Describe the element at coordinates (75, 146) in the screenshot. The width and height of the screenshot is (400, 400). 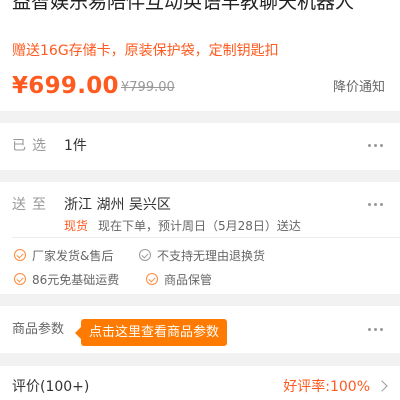
I see `selected-value: 1件` at that location.